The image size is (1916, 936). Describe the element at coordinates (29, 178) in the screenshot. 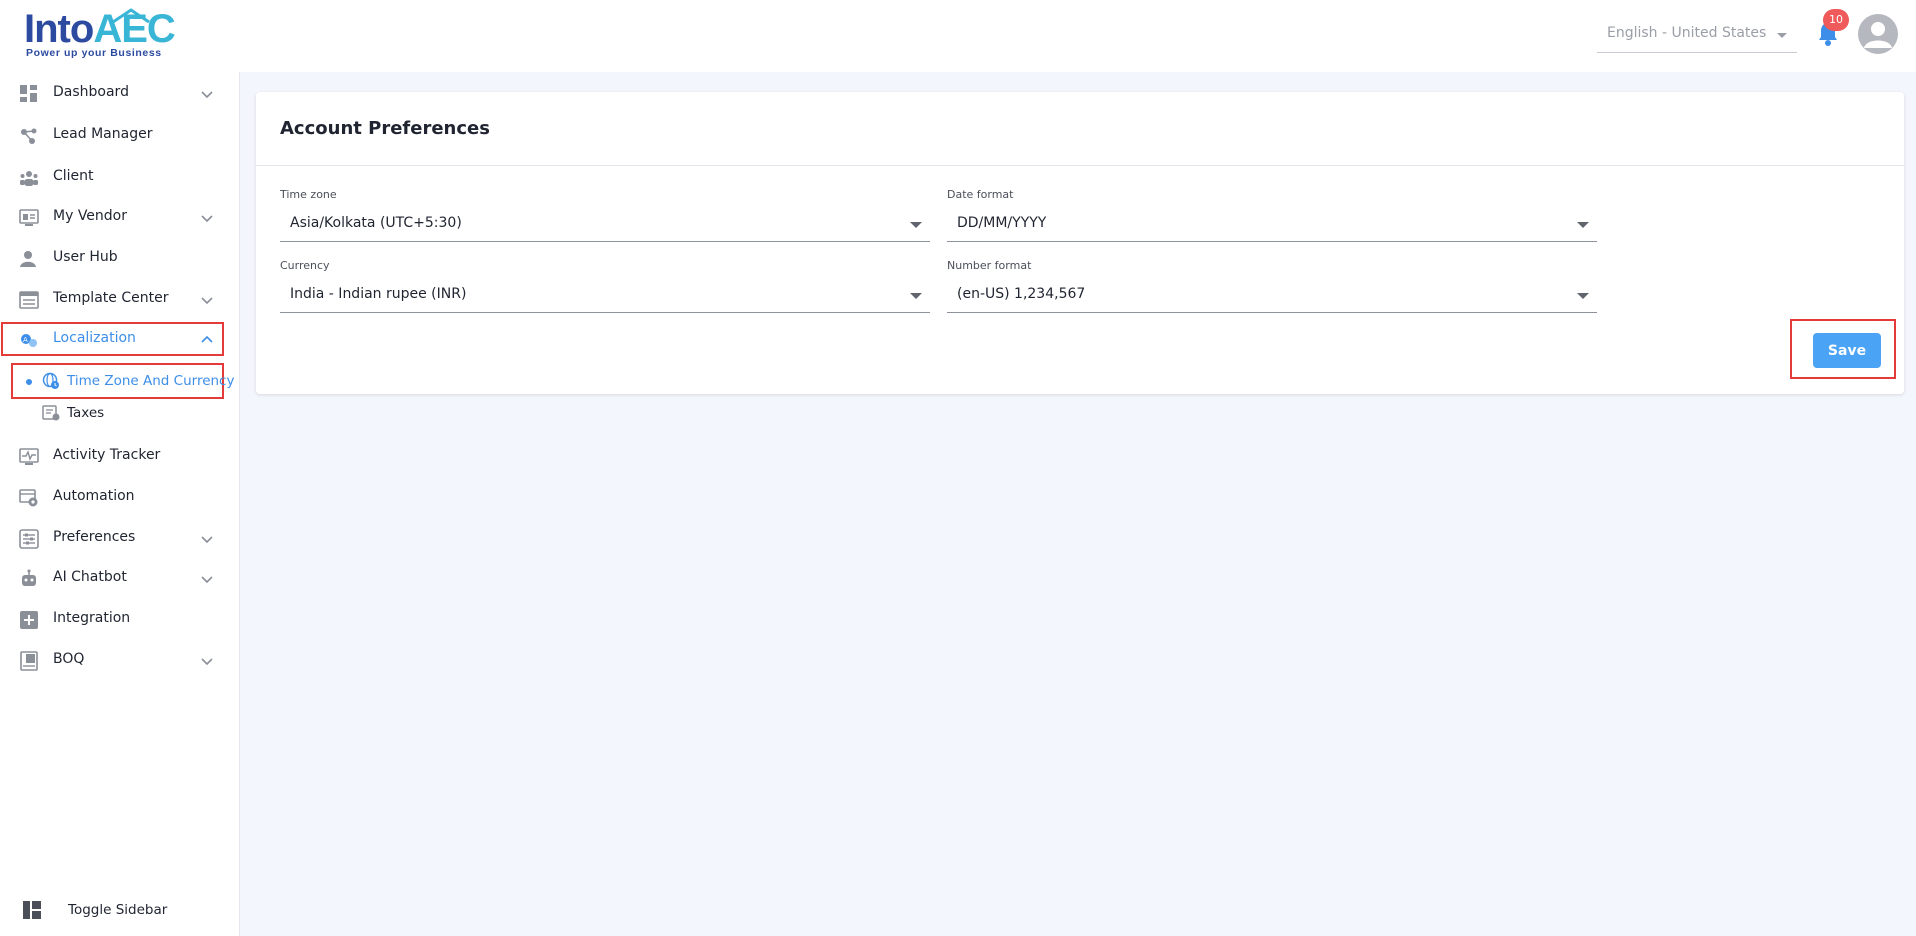

I see `client-icon` at that location.